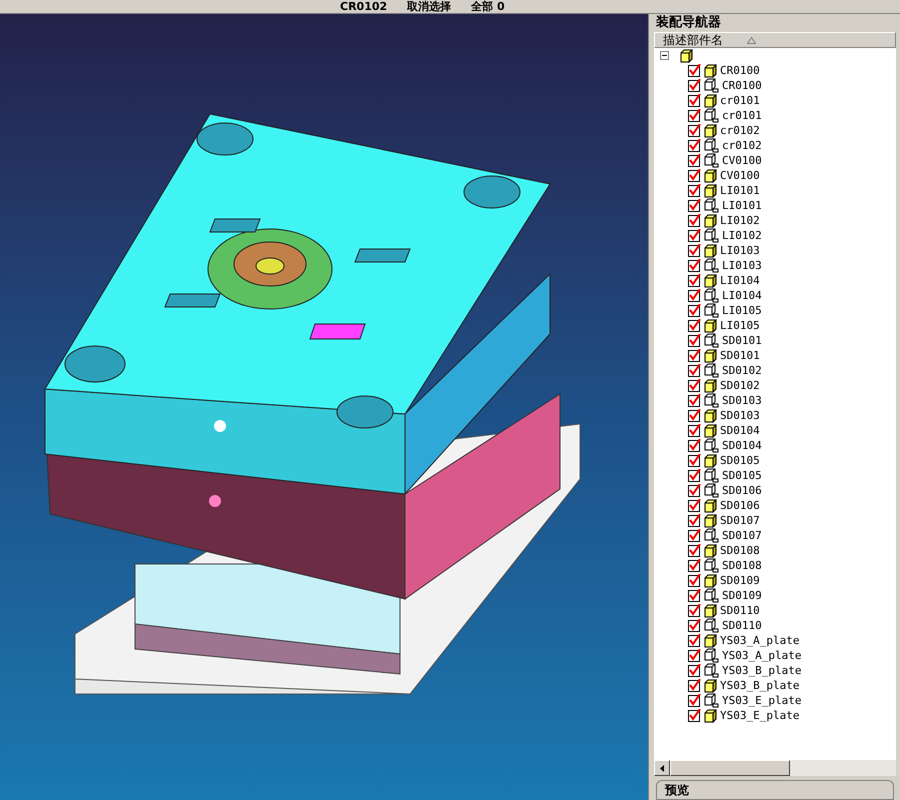 The image size is (900, 800). What do you see at coordinates (688, 23) in the screenshot?
I see `panel-title: 装配导航器` at bounding box center [688, 23].